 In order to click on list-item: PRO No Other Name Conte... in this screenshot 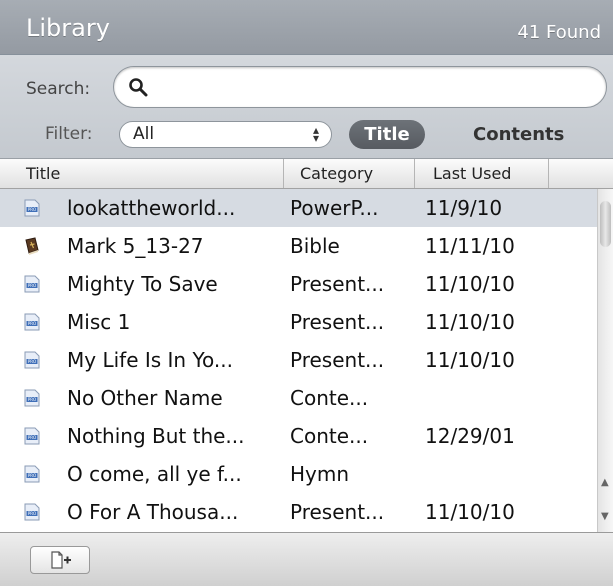, I will do `click(298, 398)`.